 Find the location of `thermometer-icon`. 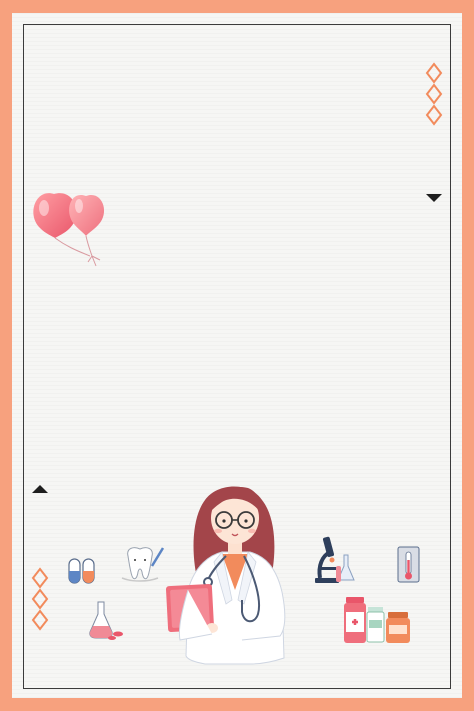

thermometer-icon is located at coordinates (408, 564).